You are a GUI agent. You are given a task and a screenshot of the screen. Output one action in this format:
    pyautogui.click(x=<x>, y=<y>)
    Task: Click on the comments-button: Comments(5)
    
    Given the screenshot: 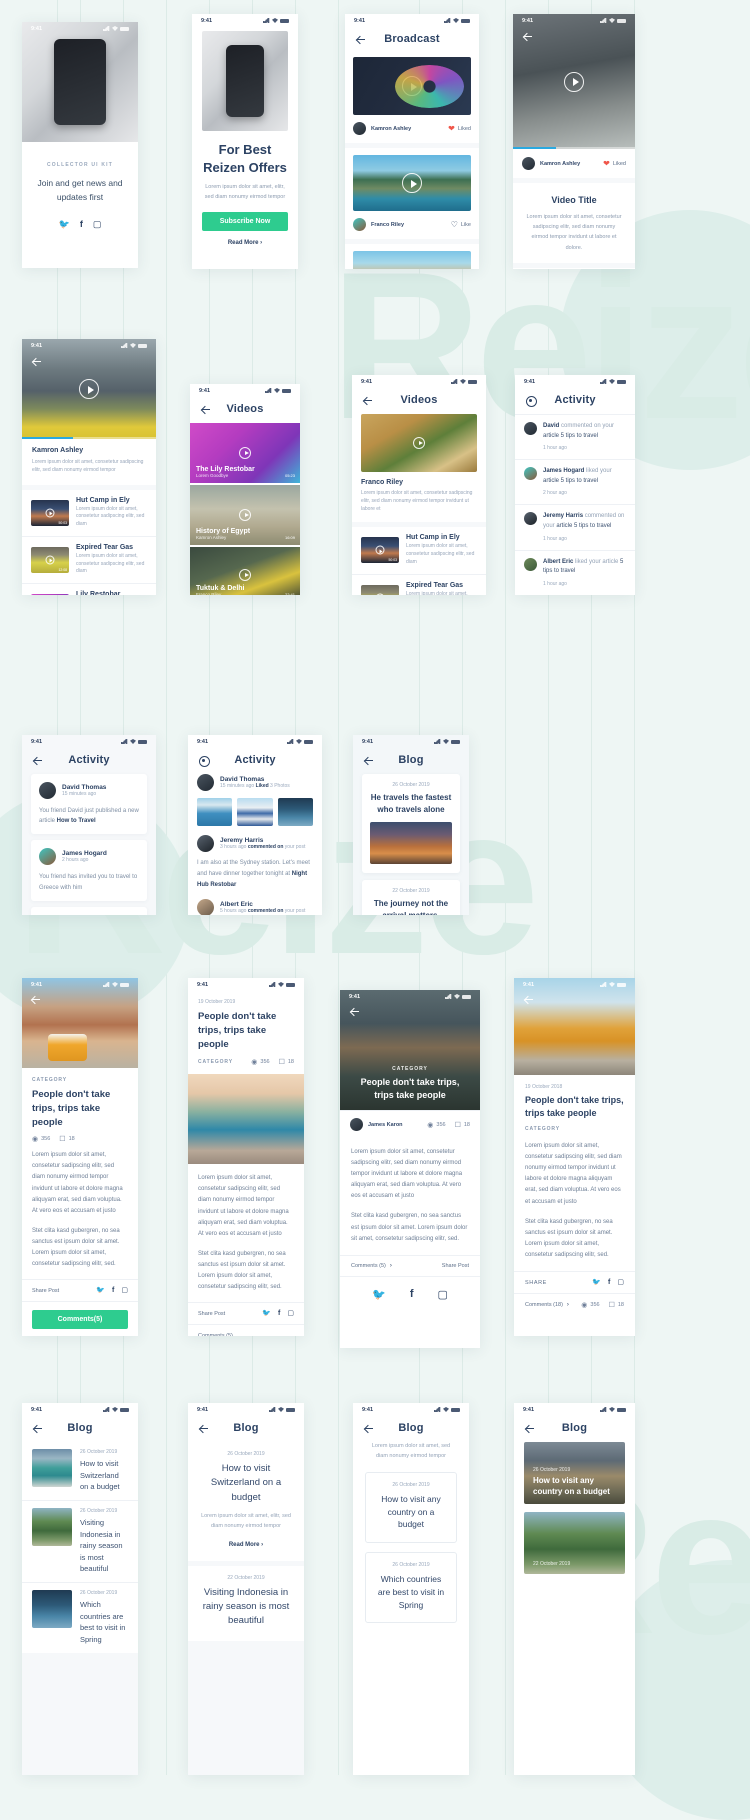 What is the action you would take?
    pyautogui.click(x=80, y=1319)
    